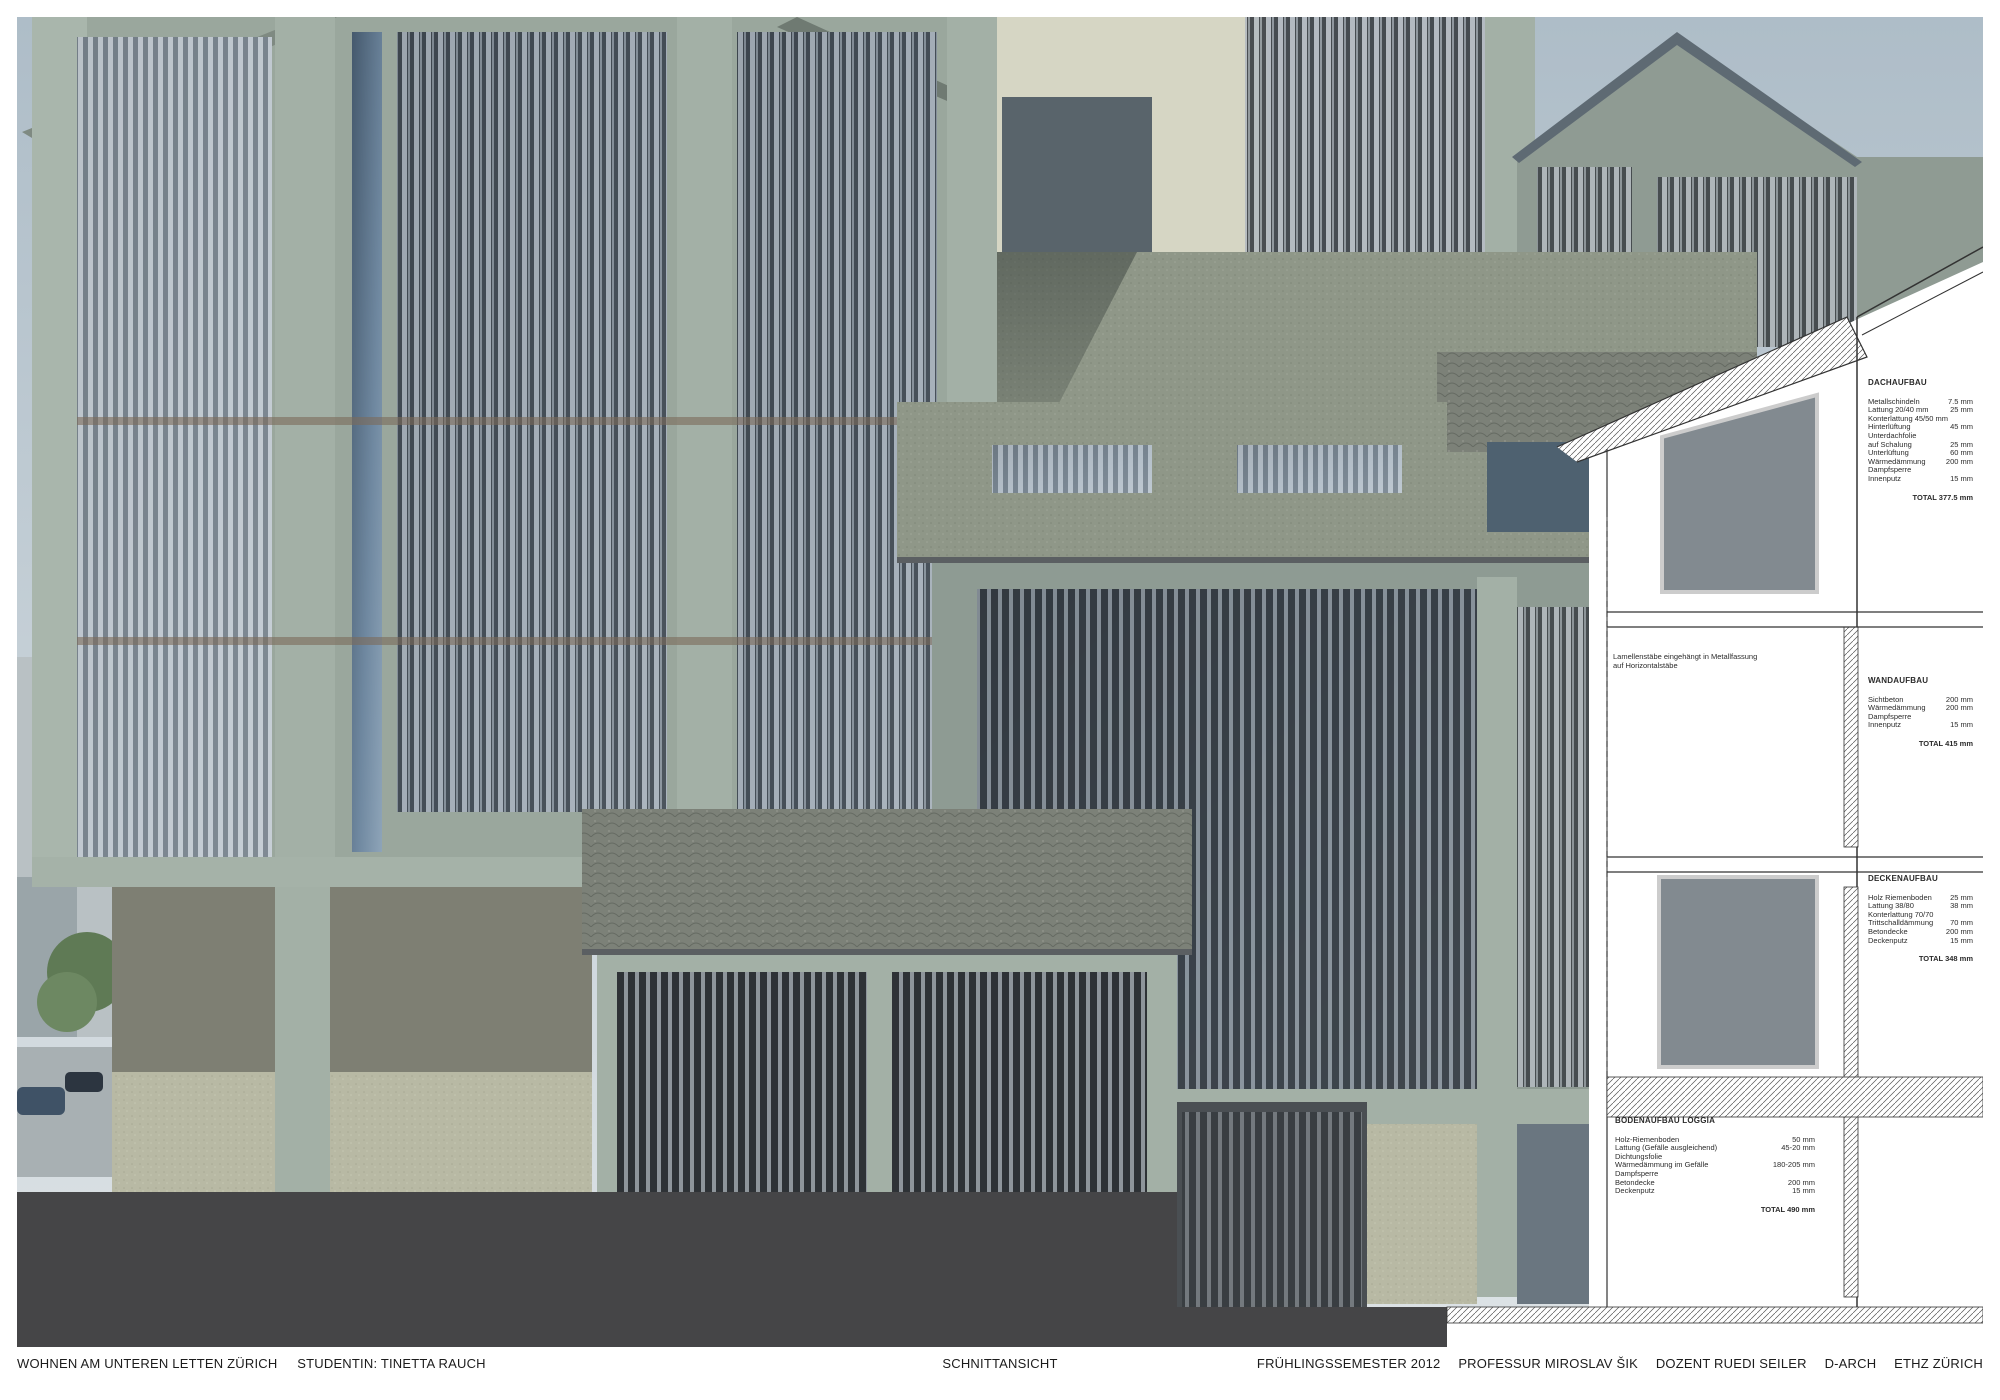  What do you see at coordinates (1898, 680) in the screenshot?
I see `spec-title: WANDAUFBAU` at bounding box center [1898, 680].